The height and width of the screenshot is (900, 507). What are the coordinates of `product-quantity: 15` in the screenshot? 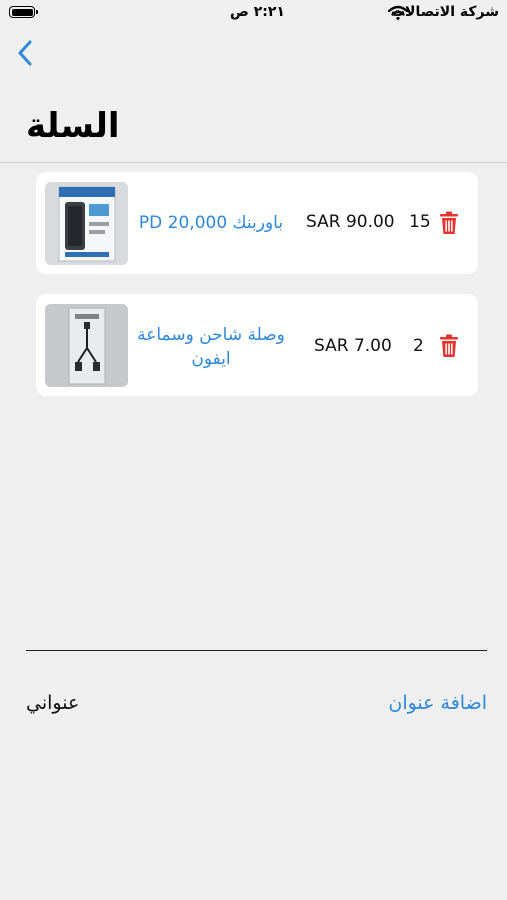 It's located at (420, 222).